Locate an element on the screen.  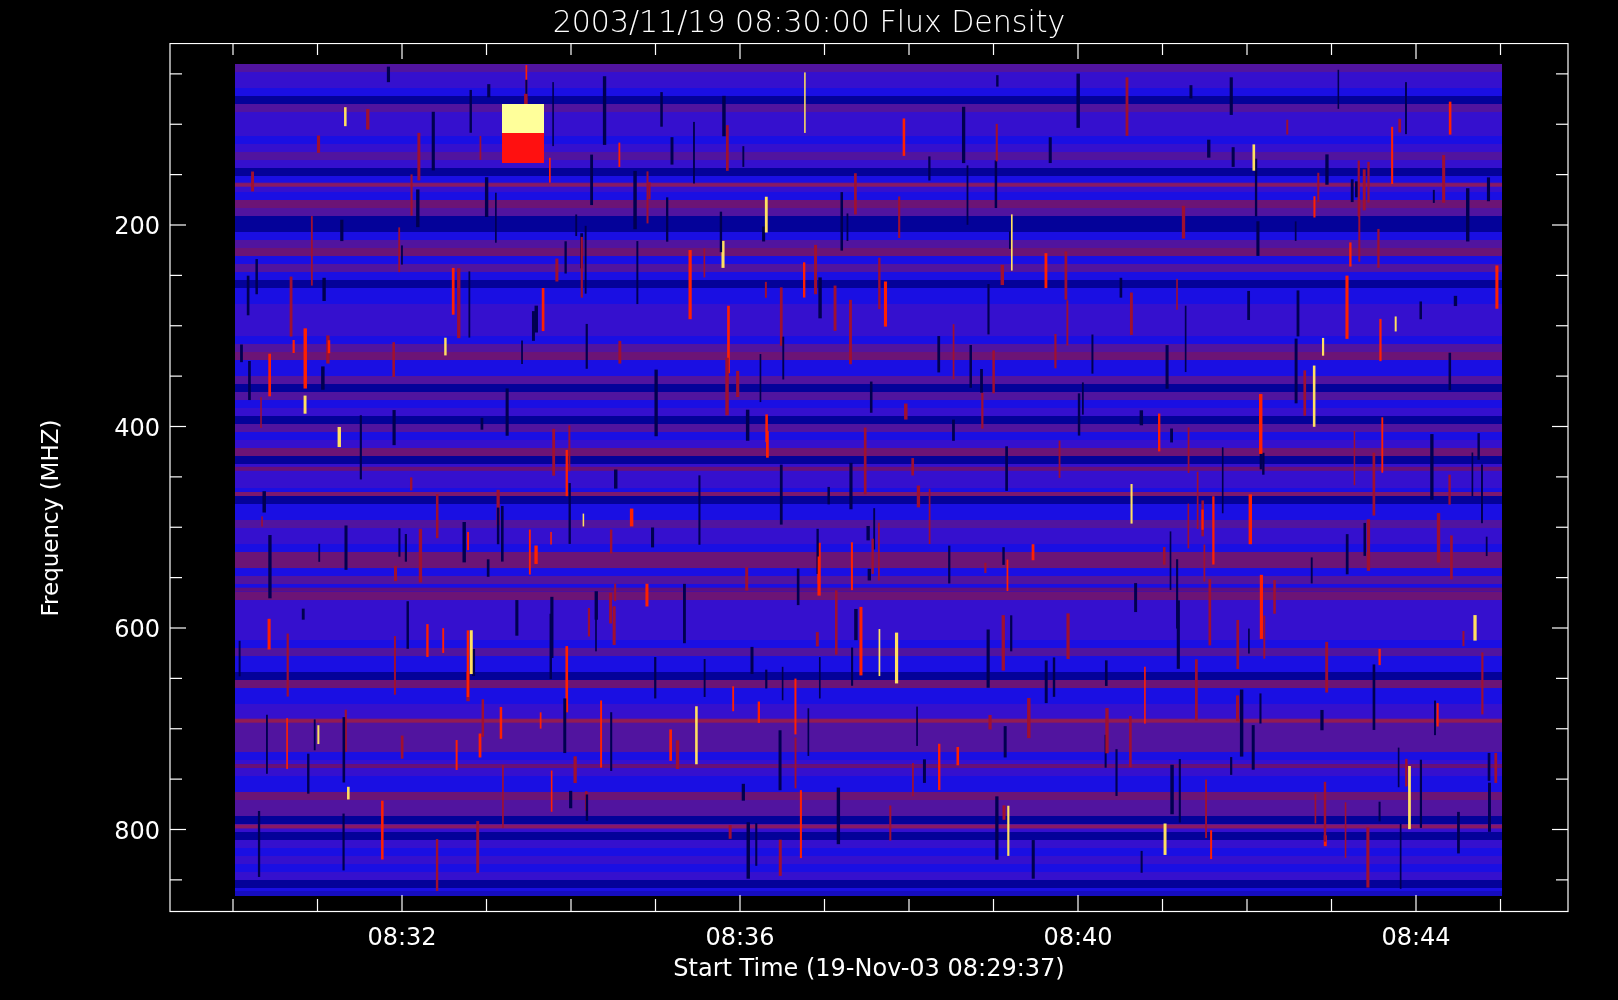
x-tick-label: 08:40 is located at coordinates (1078, 937).